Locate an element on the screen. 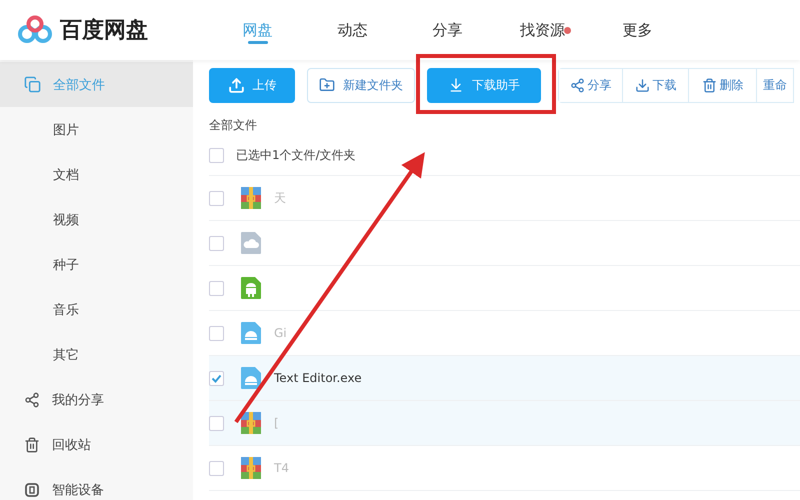 The height and width of the screenshot is (500, 800). file-name: Gi is located at coordinates (280, 333).